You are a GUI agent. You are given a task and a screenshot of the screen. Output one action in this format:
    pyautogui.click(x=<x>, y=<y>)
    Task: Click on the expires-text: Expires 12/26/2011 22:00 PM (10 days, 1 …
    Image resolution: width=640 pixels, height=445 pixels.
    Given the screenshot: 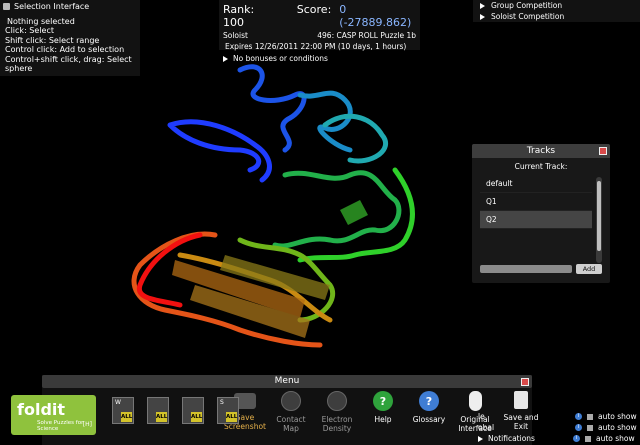 What is the action you would take?
    pyautogui.click(x=316, y=46)
    